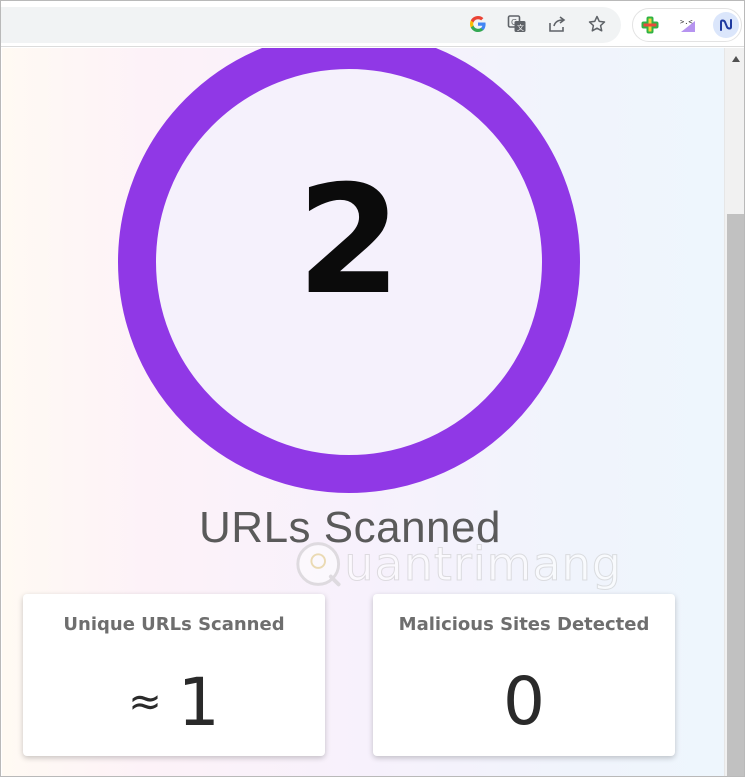  I want to click on svg-text: 文, so click(520, 27).